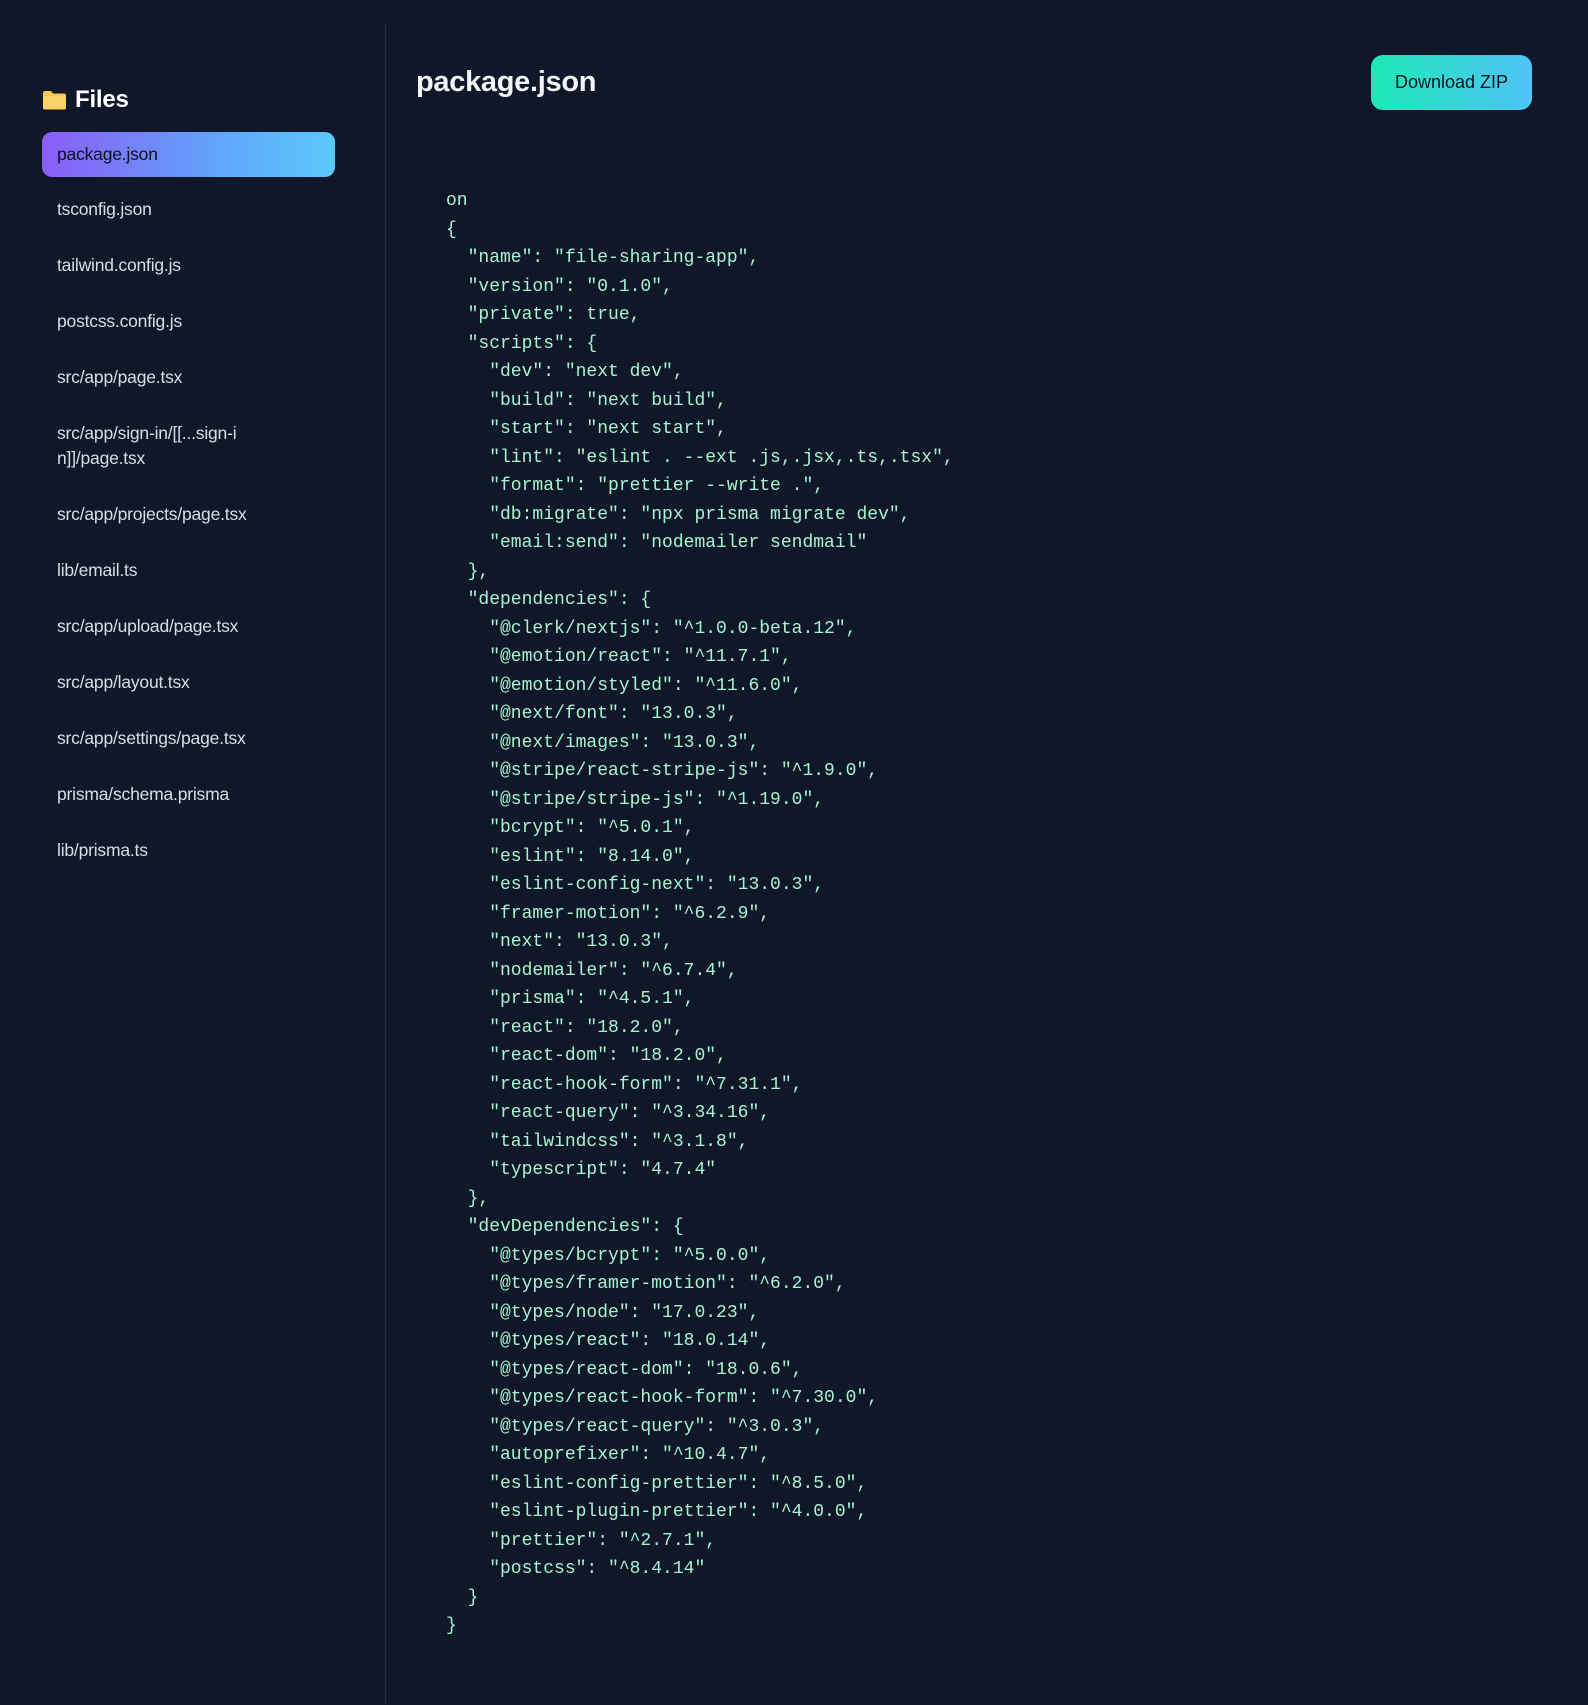  What do you see at coordinates (188, 794) in the screenshot?
I see `file-item-schema-prisma: prisma/schema.prisma` at bounding box center [188, 794].